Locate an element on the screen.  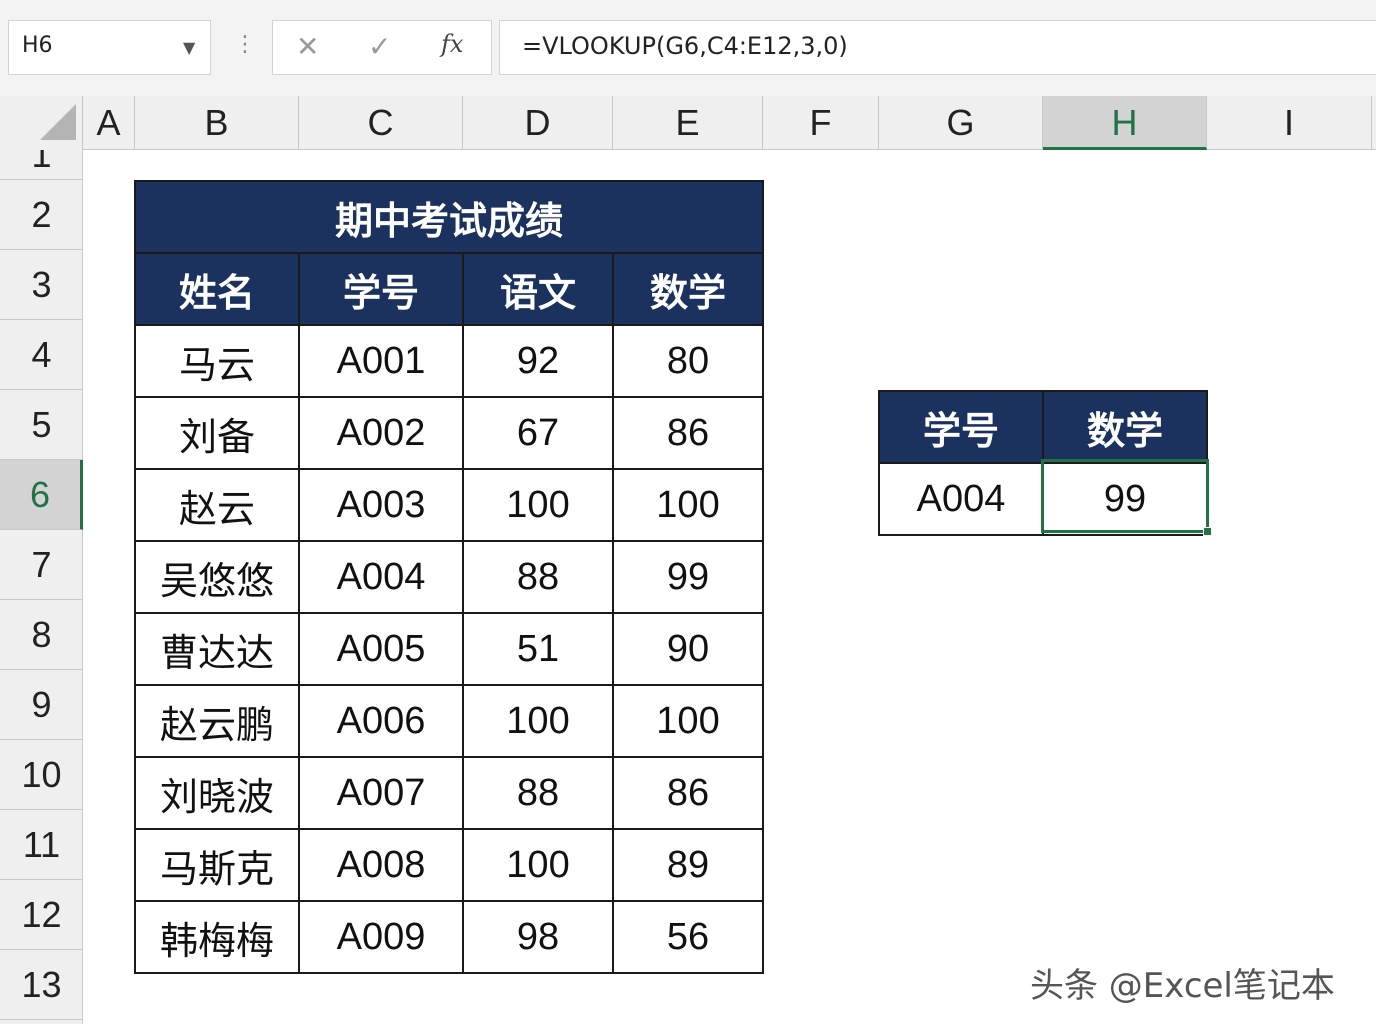
cell: 刘备 is located at coordinates (217, 433).